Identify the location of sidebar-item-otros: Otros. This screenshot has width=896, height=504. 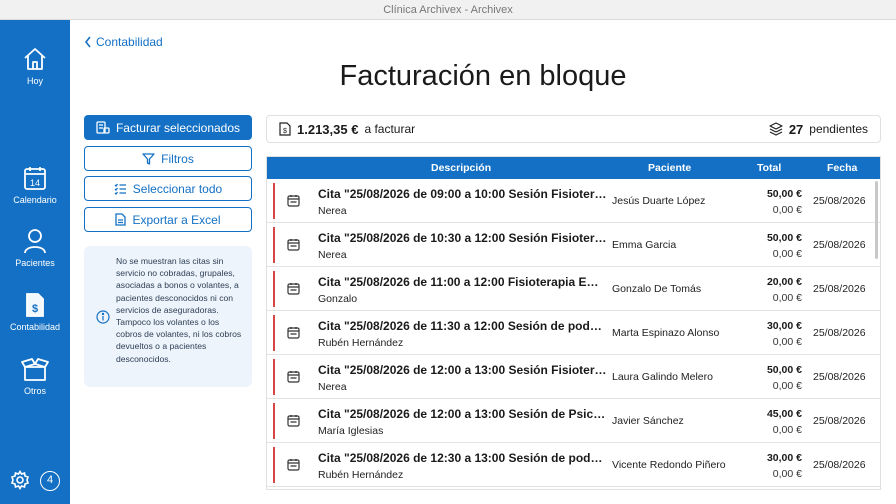
(35, 376).